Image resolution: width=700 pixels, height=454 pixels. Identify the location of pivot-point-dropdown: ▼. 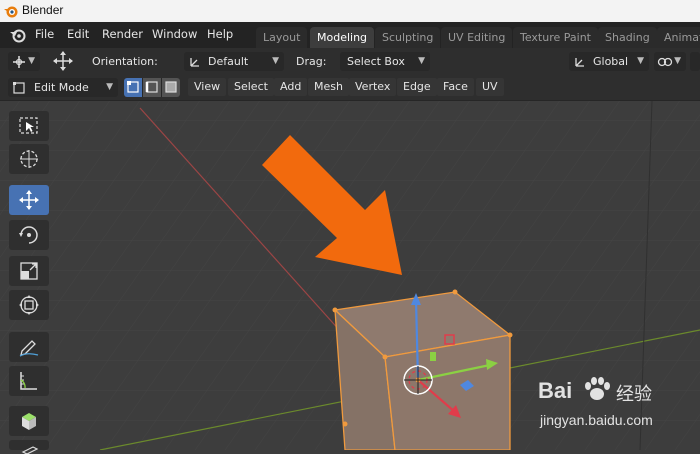
(670, 61).